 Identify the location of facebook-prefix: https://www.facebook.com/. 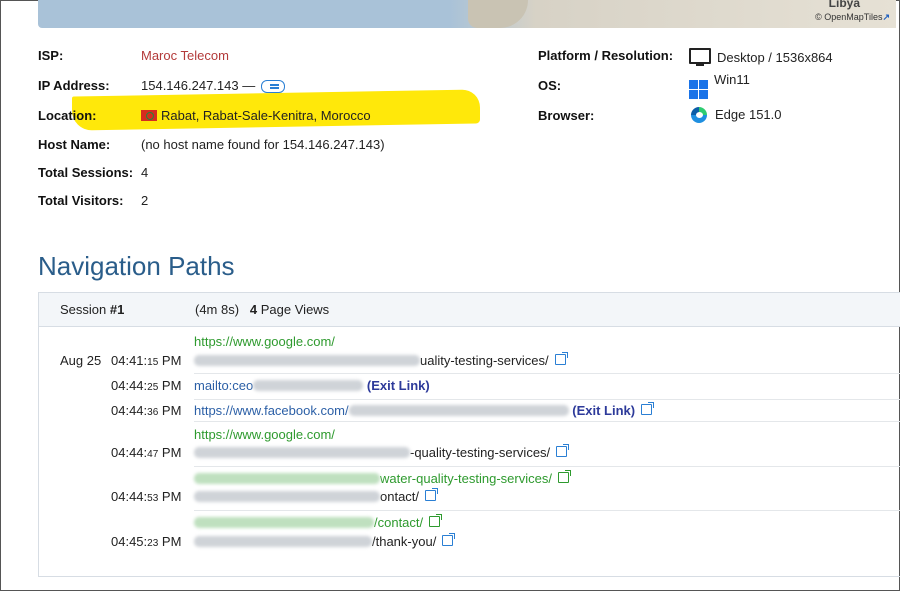
(271, 410).